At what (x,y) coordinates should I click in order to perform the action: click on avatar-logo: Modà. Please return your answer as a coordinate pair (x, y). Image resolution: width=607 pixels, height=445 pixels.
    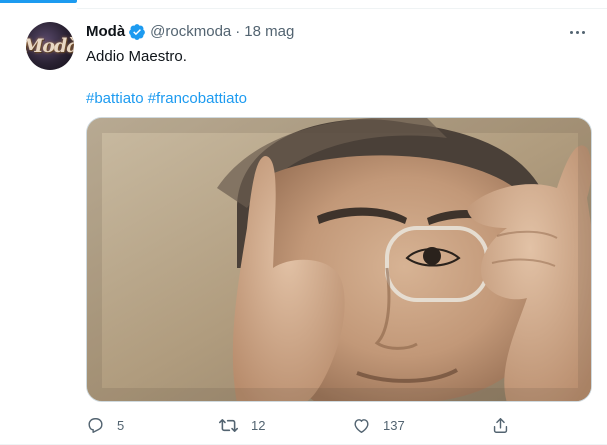
    Looking at the image, I should click on (50, 46).